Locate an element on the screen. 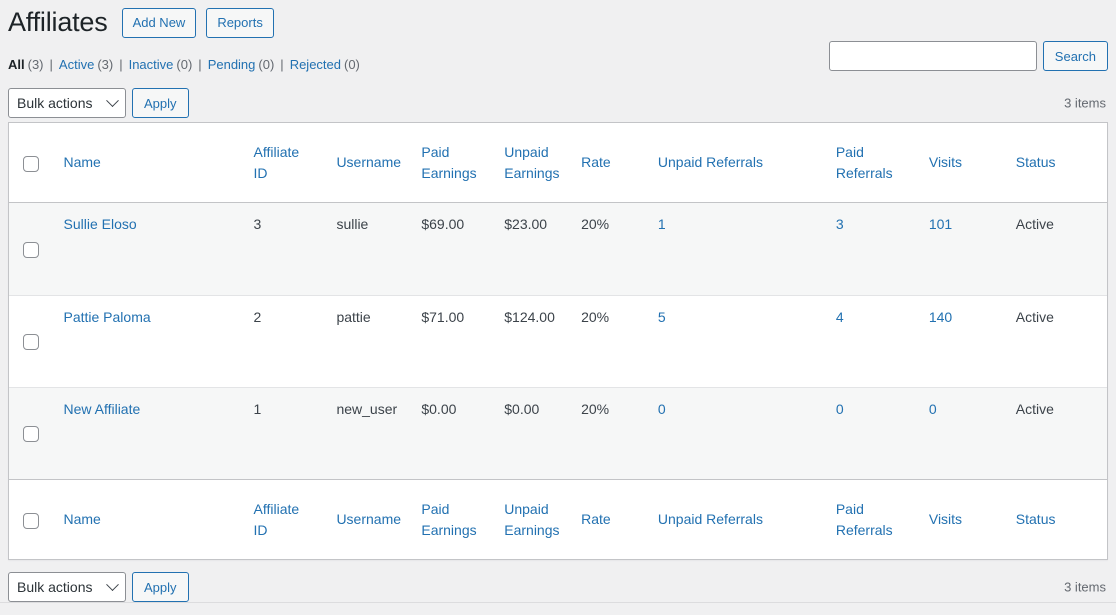 The image size is (1116, 615). column-header-paid-referrals: Paid Referrals is located at coordinates (872, 163).